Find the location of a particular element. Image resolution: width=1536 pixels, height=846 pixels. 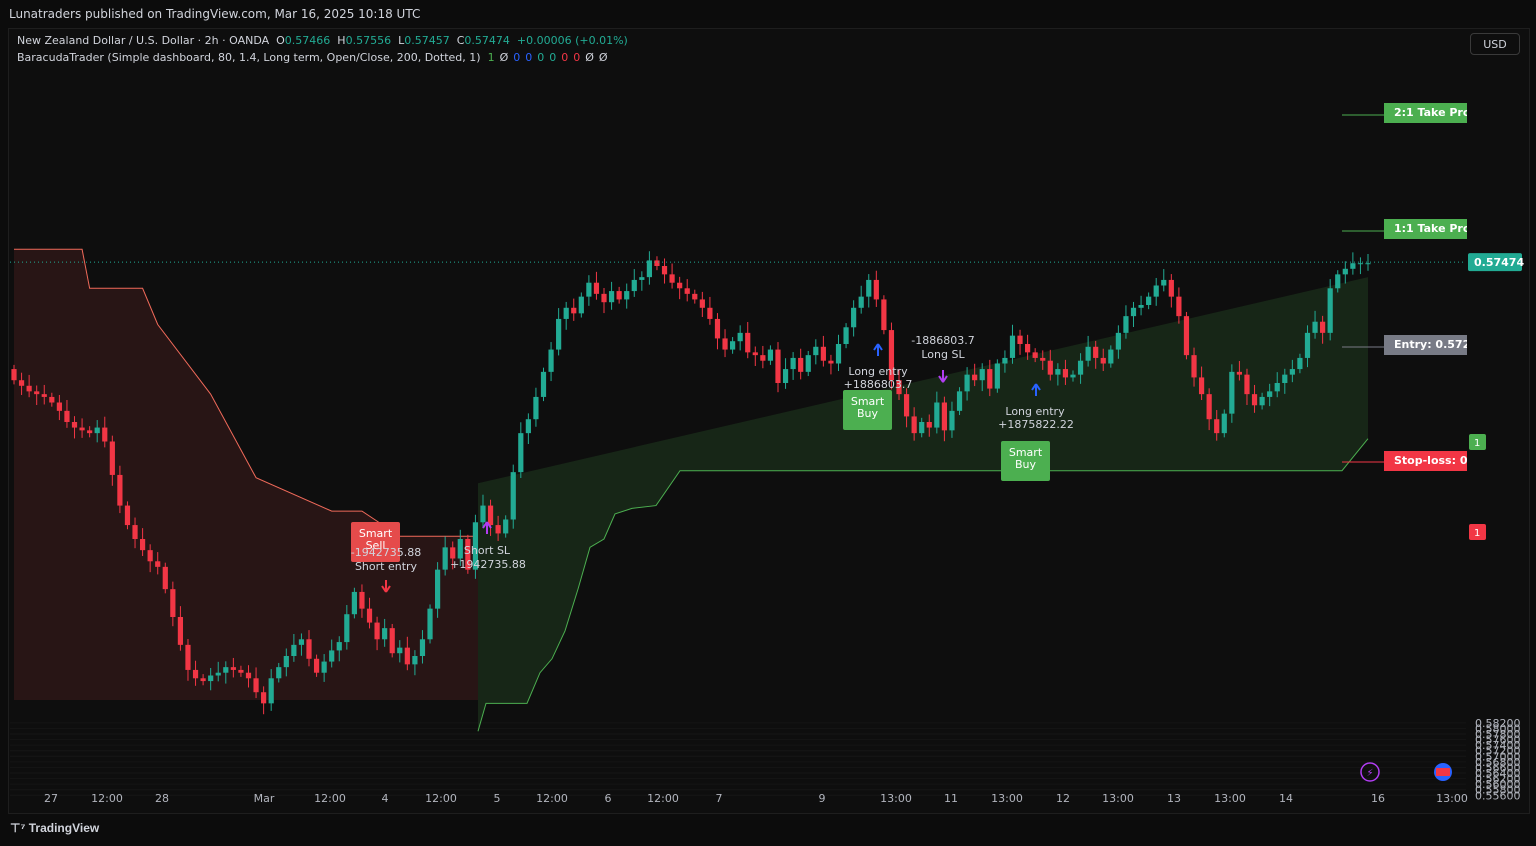

short-pnl-label: -1942735.88 is located at coordinates (386, 552).